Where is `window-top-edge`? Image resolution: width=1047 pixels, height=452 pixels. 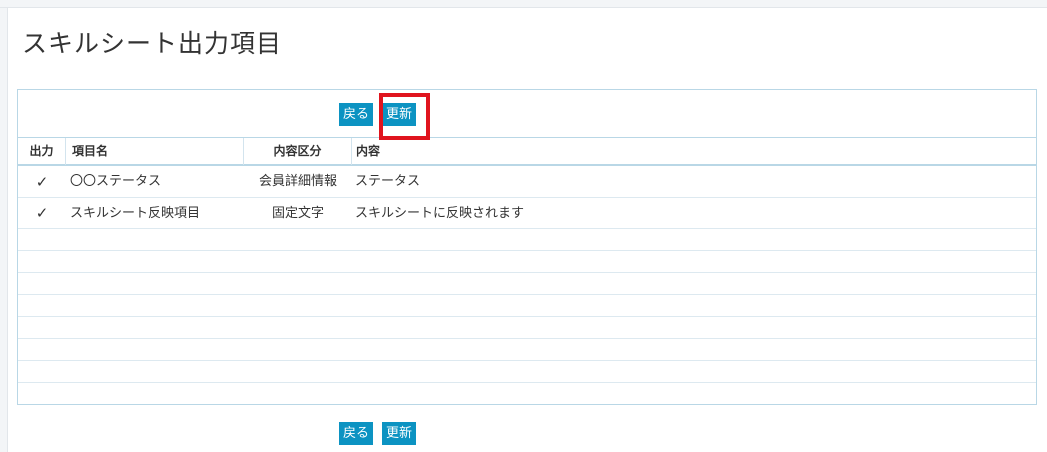 window-top-edge is located at coordinates (523, 4).